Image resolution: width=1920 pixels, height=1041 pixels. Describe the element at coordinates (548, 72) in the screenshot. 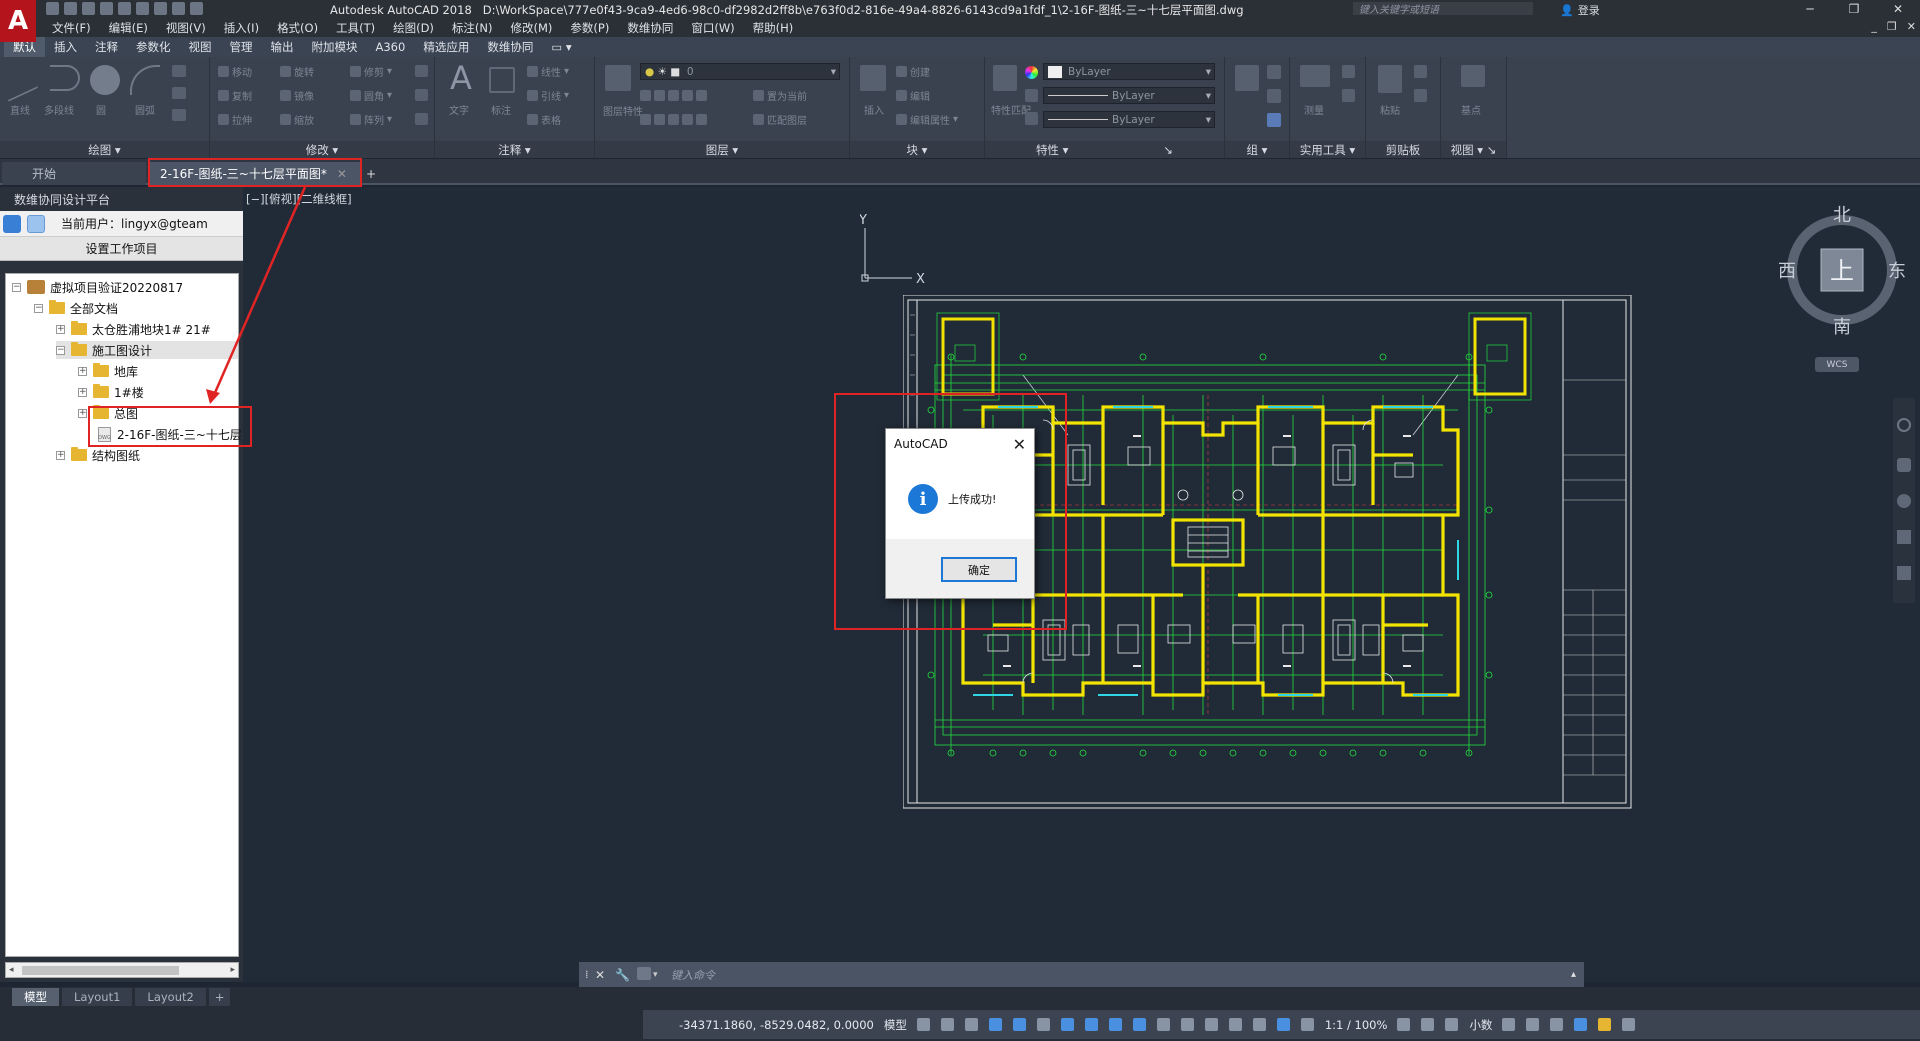

I see `linear-tool: 线性 ▾` at that location.